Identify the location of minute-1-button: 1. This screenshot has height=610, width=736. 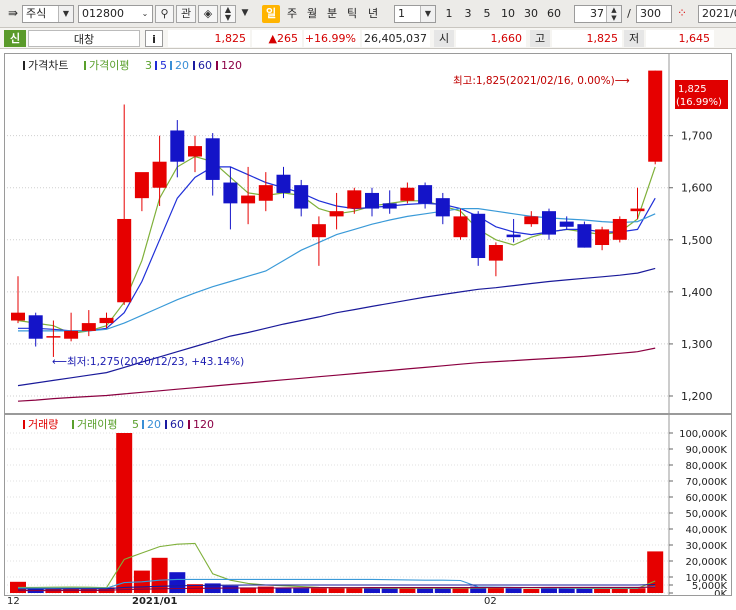
(449, 14).